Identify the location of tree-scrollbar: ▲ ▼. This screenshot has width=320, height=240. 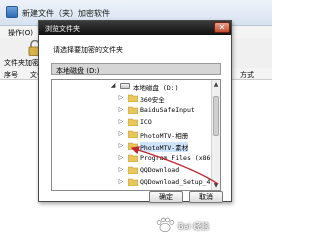
(215, 135).